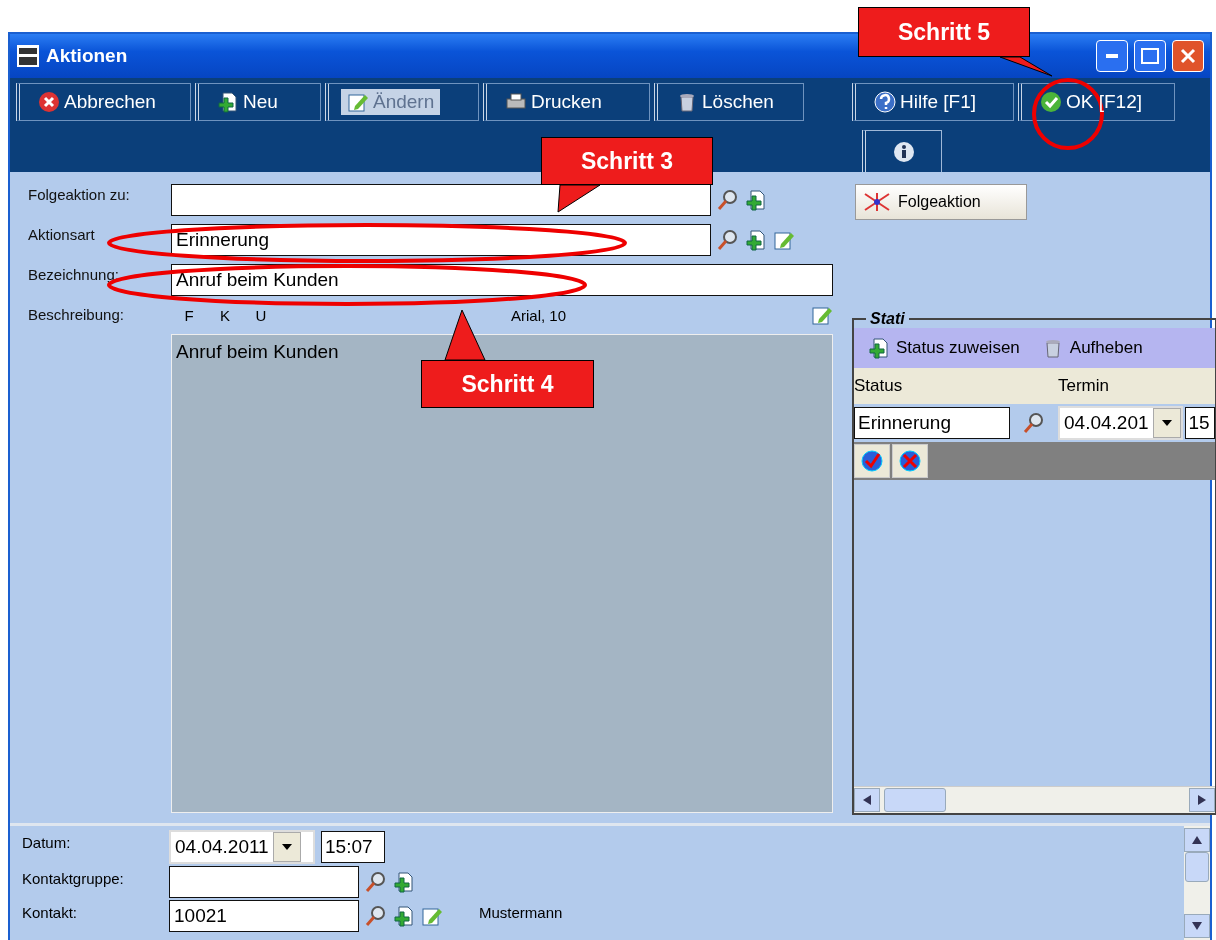  I want to click on up-arrow-icon, so click(1197, 840).